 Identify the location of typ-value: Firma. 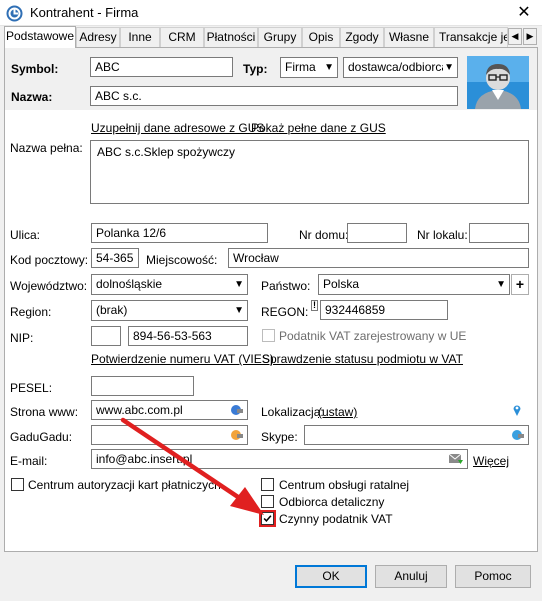
(300, 67).